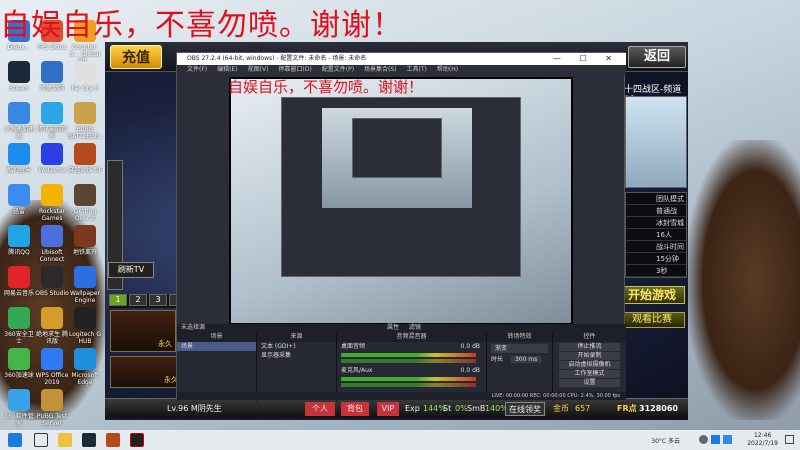  Describe the element at coordinates (447, 408) in the screenshot. I see `st-label: St` at that location.